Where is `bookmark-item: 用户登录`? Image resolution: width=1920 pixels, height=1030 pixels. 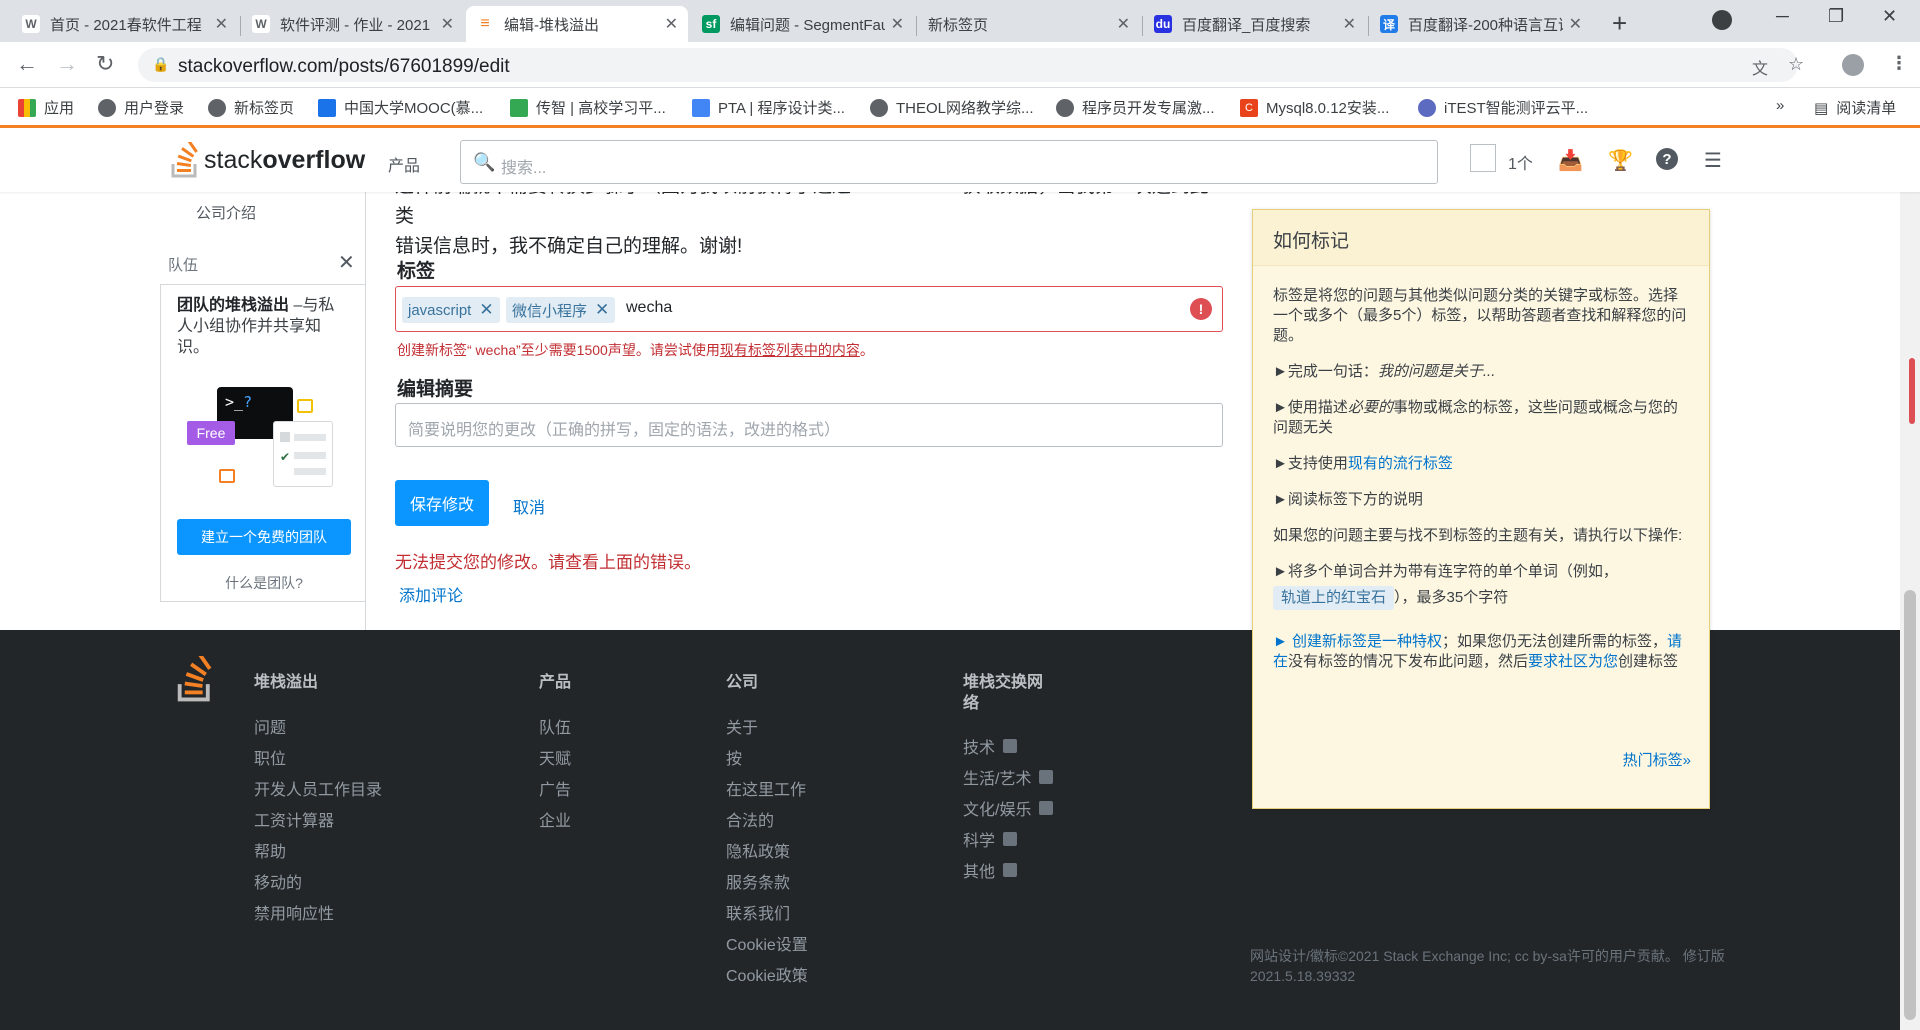
bookmark-item: 用户登录 is located at coordinates (141, 107).